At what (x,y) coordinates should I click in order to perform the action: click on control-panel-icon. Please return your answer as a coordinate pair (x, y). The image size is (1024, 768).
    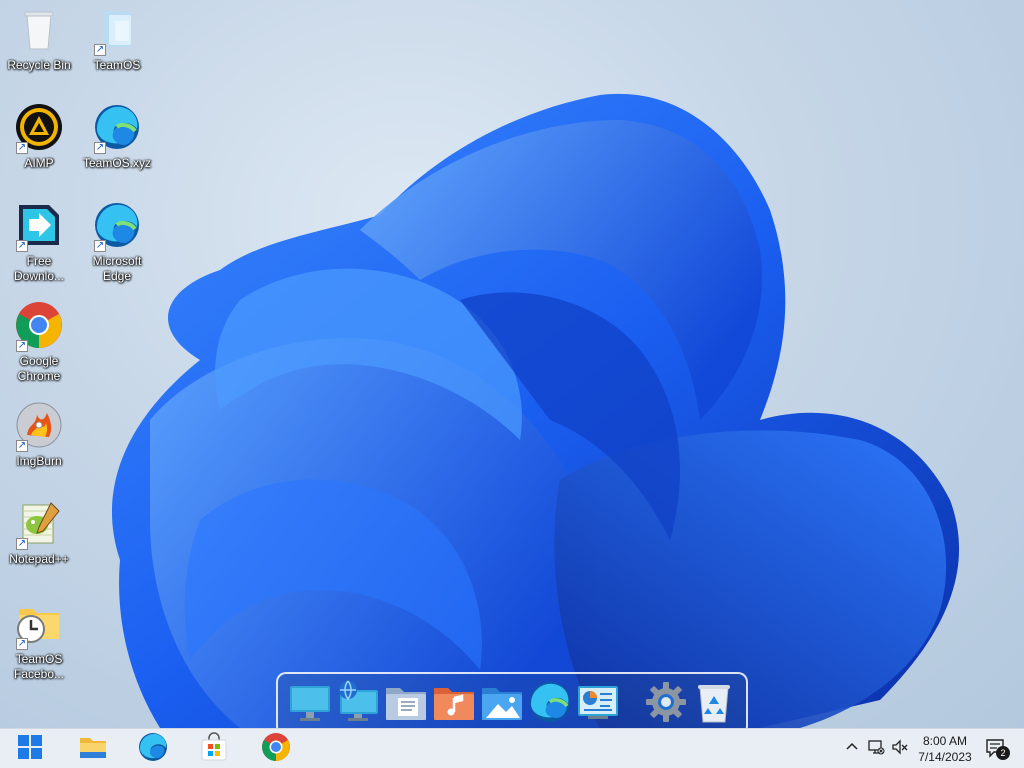
    Looking at the image, I should click on (598, 704).